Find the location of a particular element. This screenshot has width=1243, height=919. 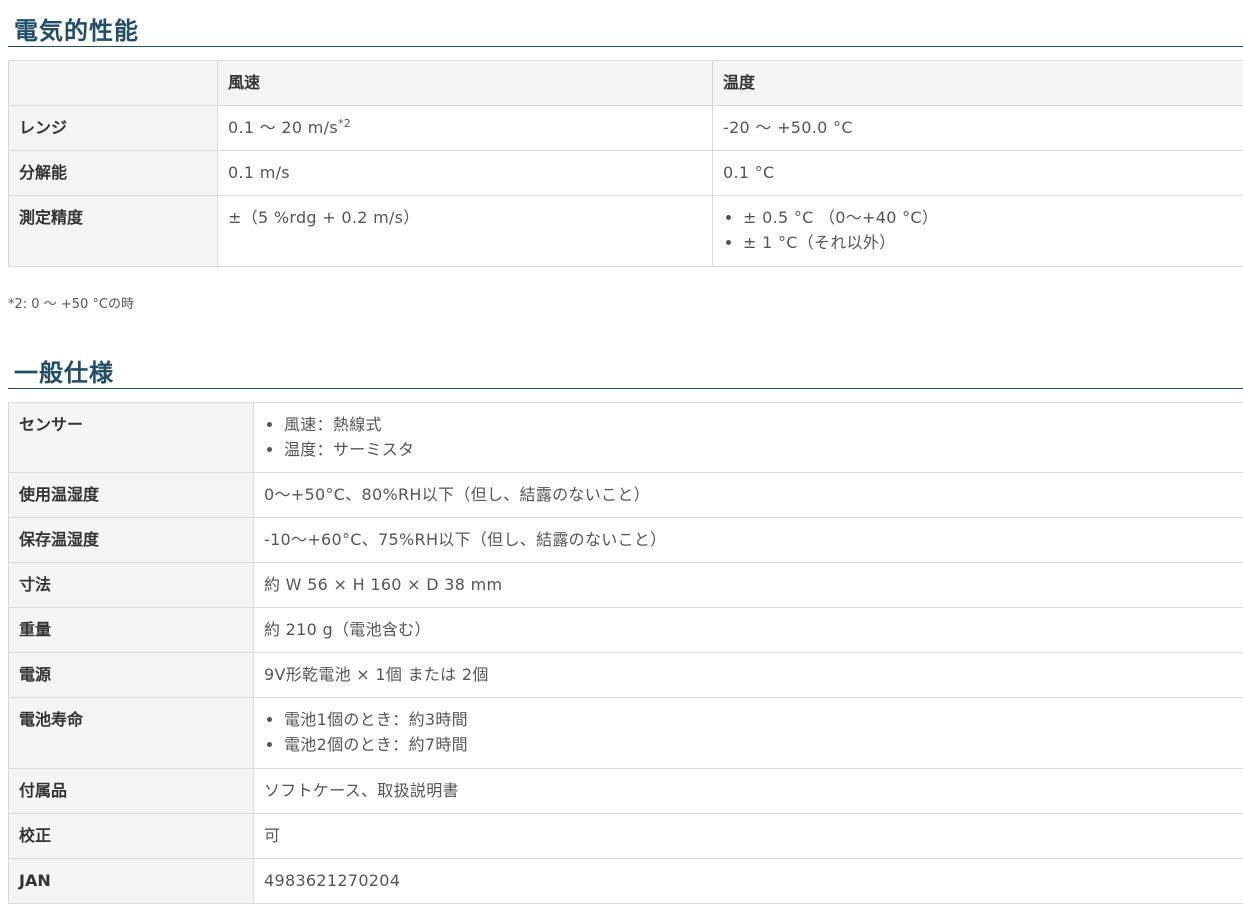

resolution-temp-value: 0.1 °C is located at coordinates (977, 173).